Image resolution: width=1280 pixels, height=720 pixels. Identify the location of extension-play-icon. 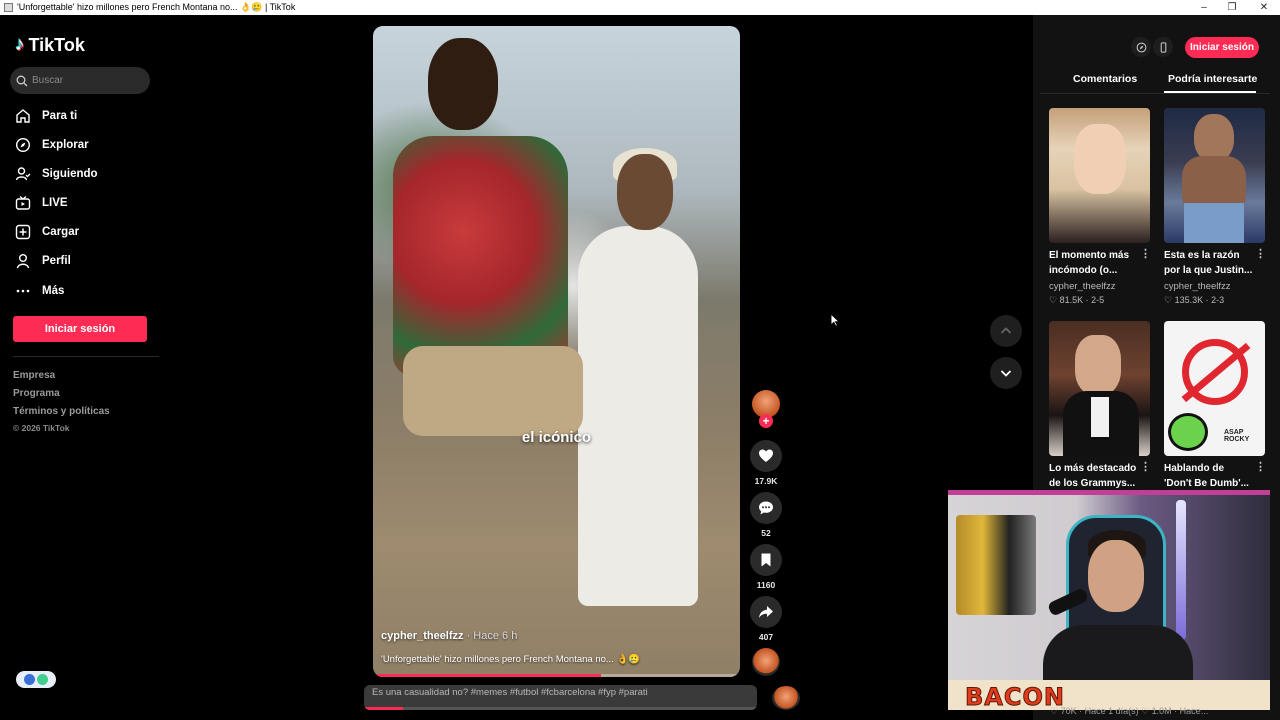
(29, 679).